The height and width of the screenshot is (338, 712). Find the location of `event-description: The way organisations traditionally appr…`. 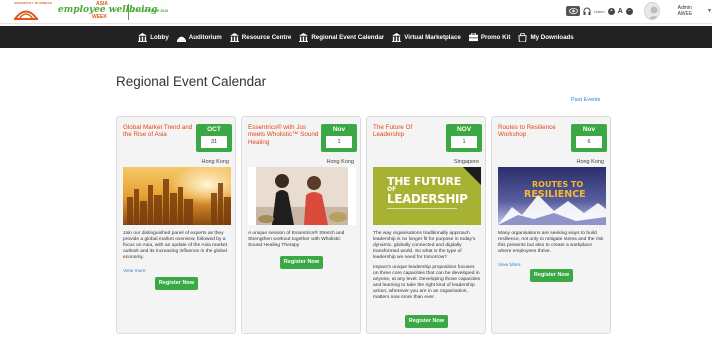

event-description: The way organisations traditionally appr… is located at coordinates (427, 266).